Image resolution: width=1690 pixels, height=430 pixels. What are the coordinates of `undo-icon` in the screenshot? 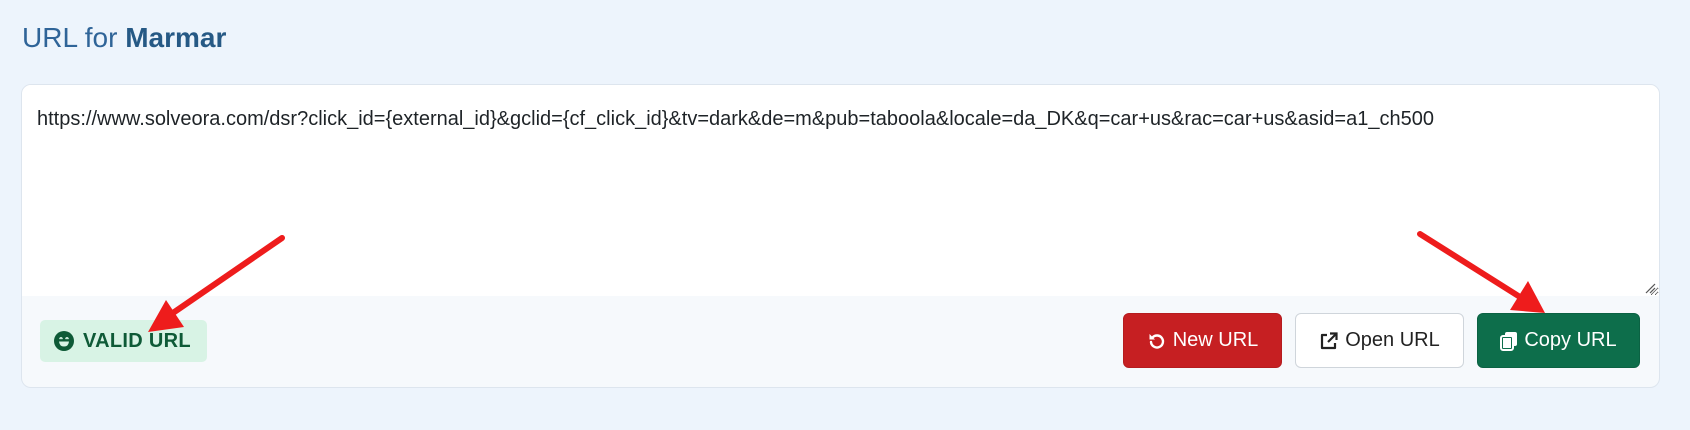 It's located at (1157, 341).